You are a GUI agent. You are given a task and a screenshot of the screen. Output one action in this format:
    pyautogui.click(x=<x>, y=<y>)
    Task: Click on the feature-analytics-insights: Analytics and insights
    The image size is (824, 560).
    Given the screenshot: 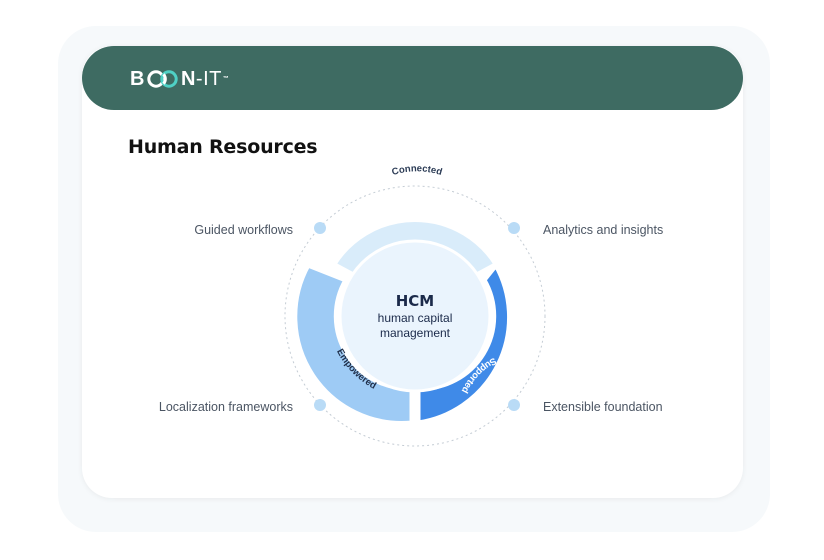 What is the action you would take?
    pyautogui.click(x=603, y=230)
    